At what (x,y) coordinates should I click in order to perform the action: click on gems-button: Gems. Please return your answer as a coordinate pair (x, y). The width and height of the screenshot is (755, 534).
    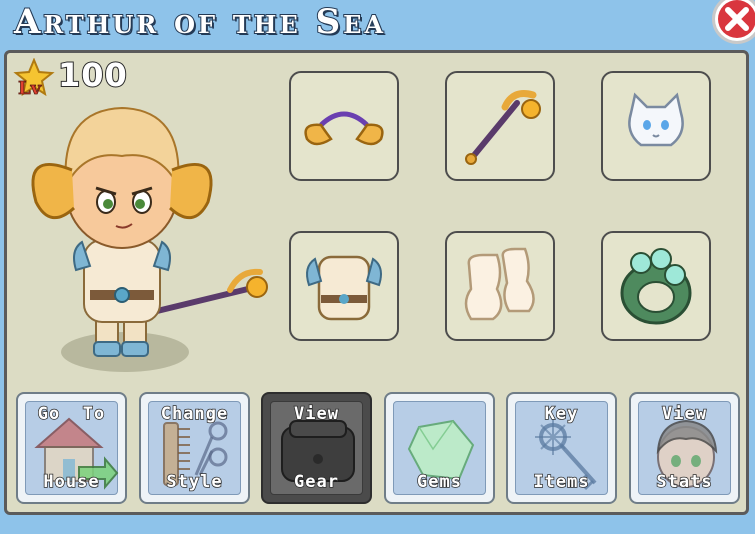
    Looking at the image, I should click on (439, 448).